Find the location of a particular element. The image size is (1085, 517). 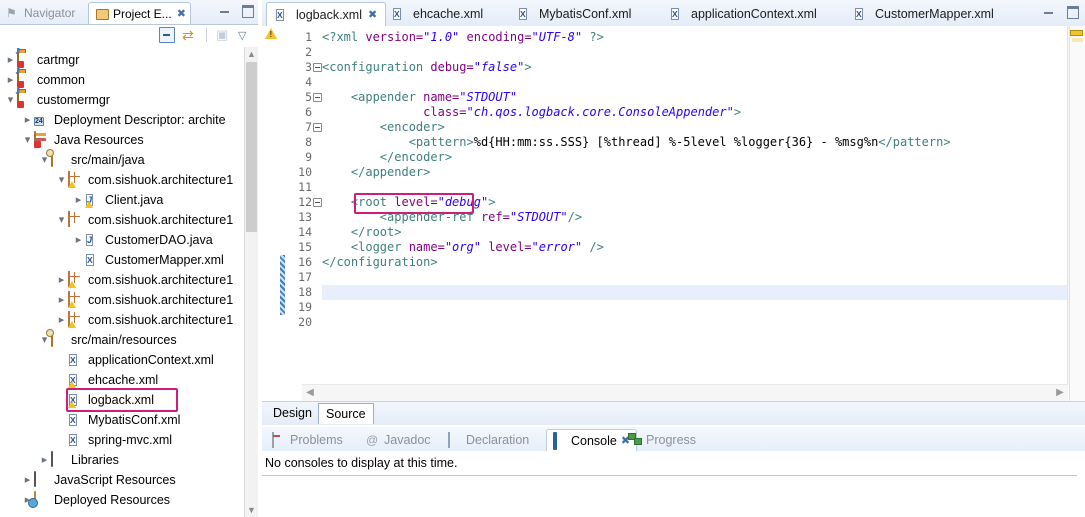

view-dropdown-icon is located at coordinates (245, 35).